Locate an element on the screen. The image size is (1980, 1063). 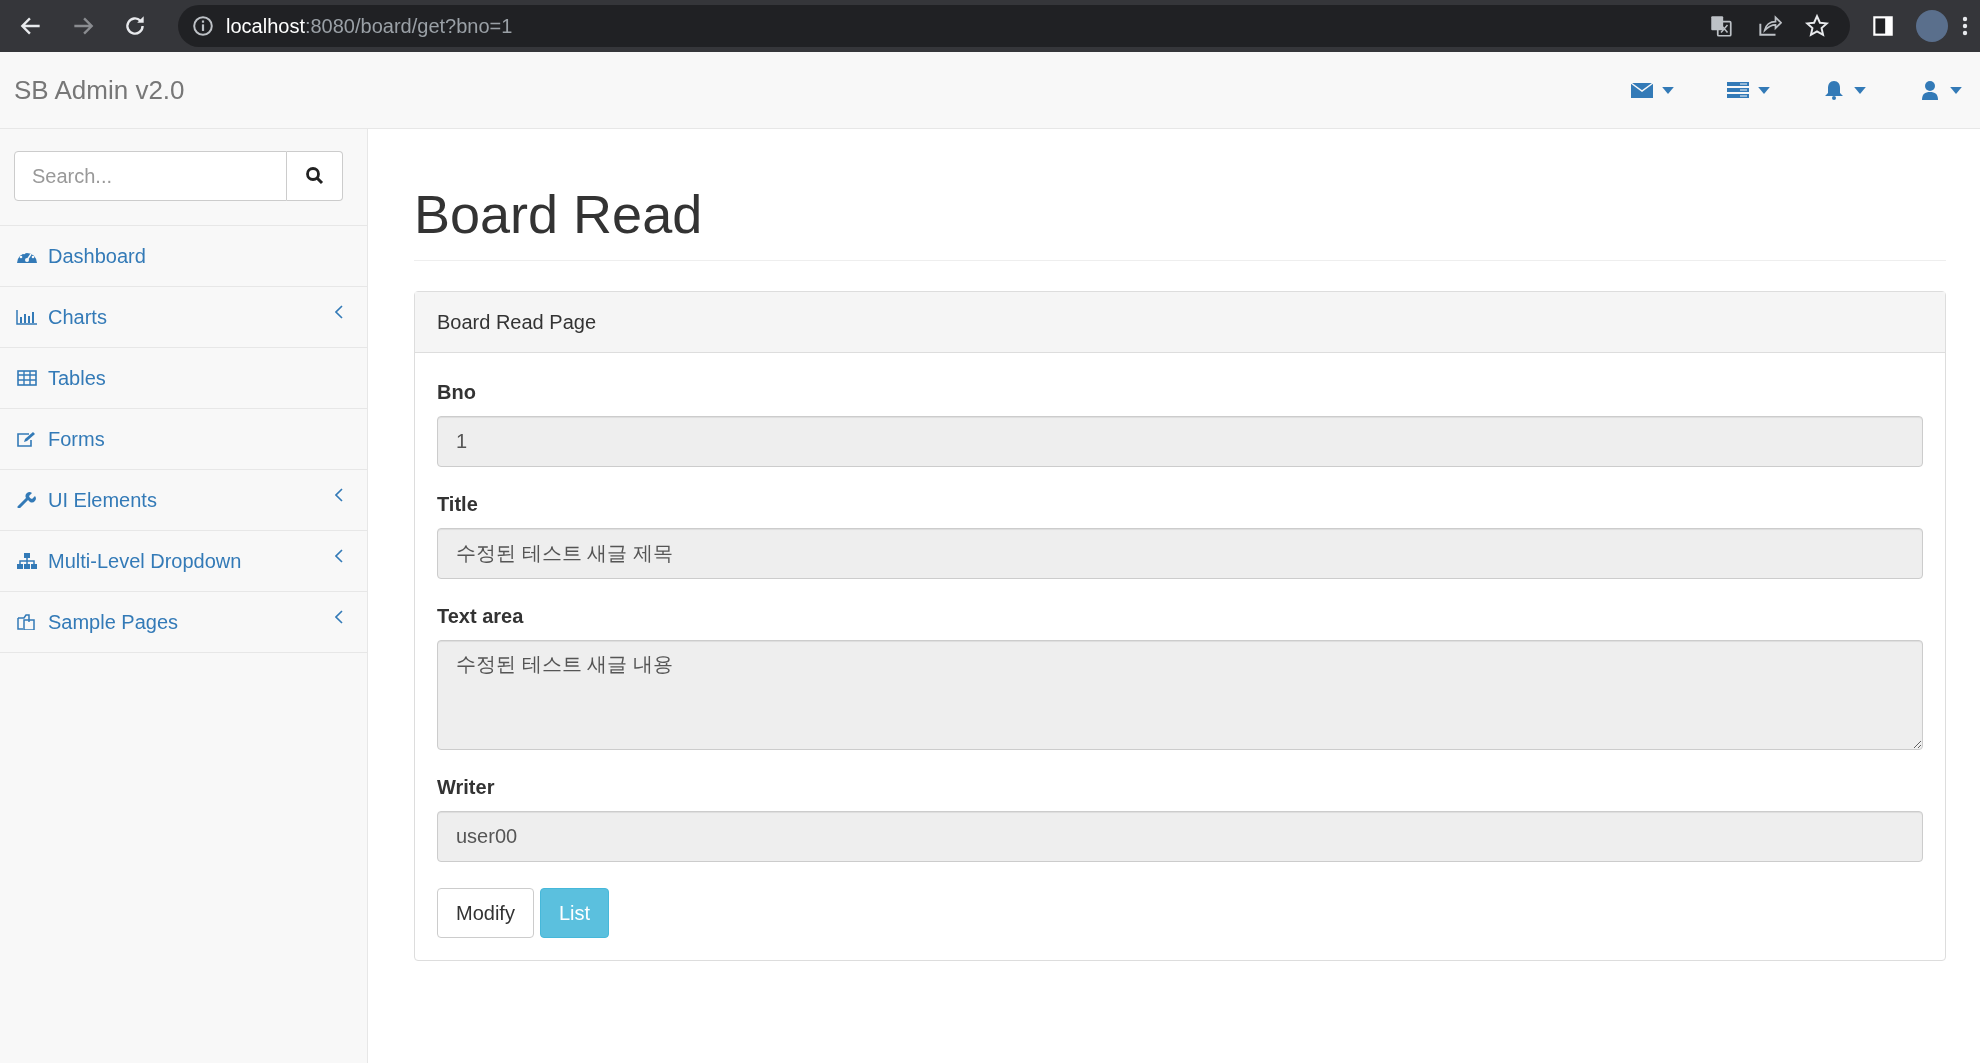
field-label: Title is located at coordinates (458, 505).